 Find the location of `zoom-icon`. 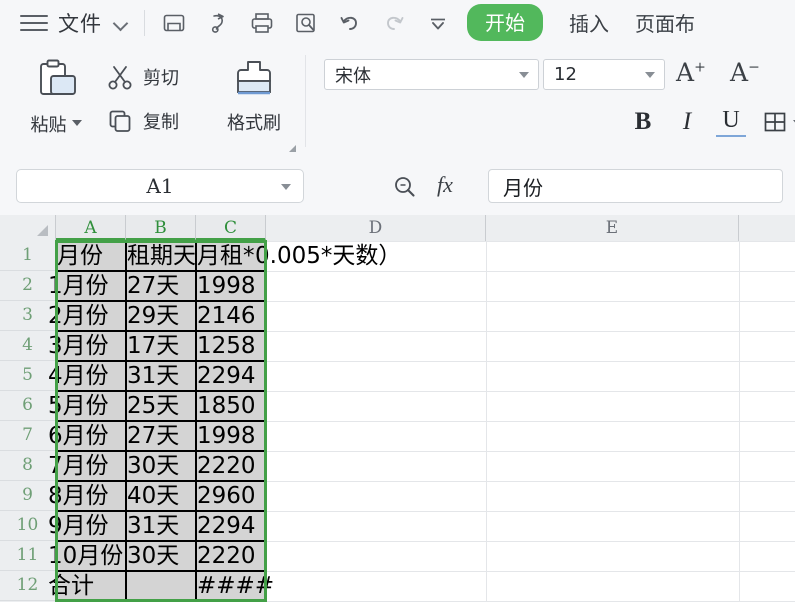

zoom-icon is located at coordinates (405, 189).